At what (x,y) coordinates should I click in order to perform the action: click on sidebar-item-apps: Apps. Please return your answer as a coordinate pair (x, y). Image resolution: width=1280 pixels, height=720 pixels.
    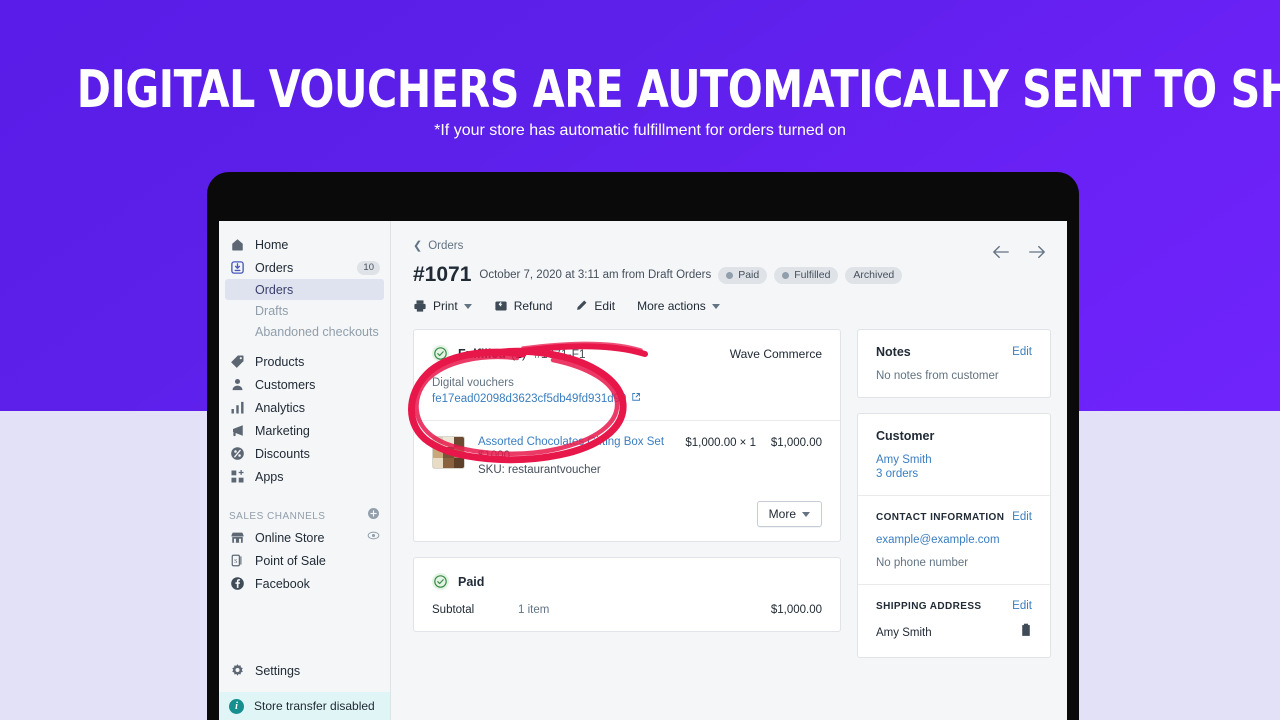
    Looking at the image, I should click on (304, 476).